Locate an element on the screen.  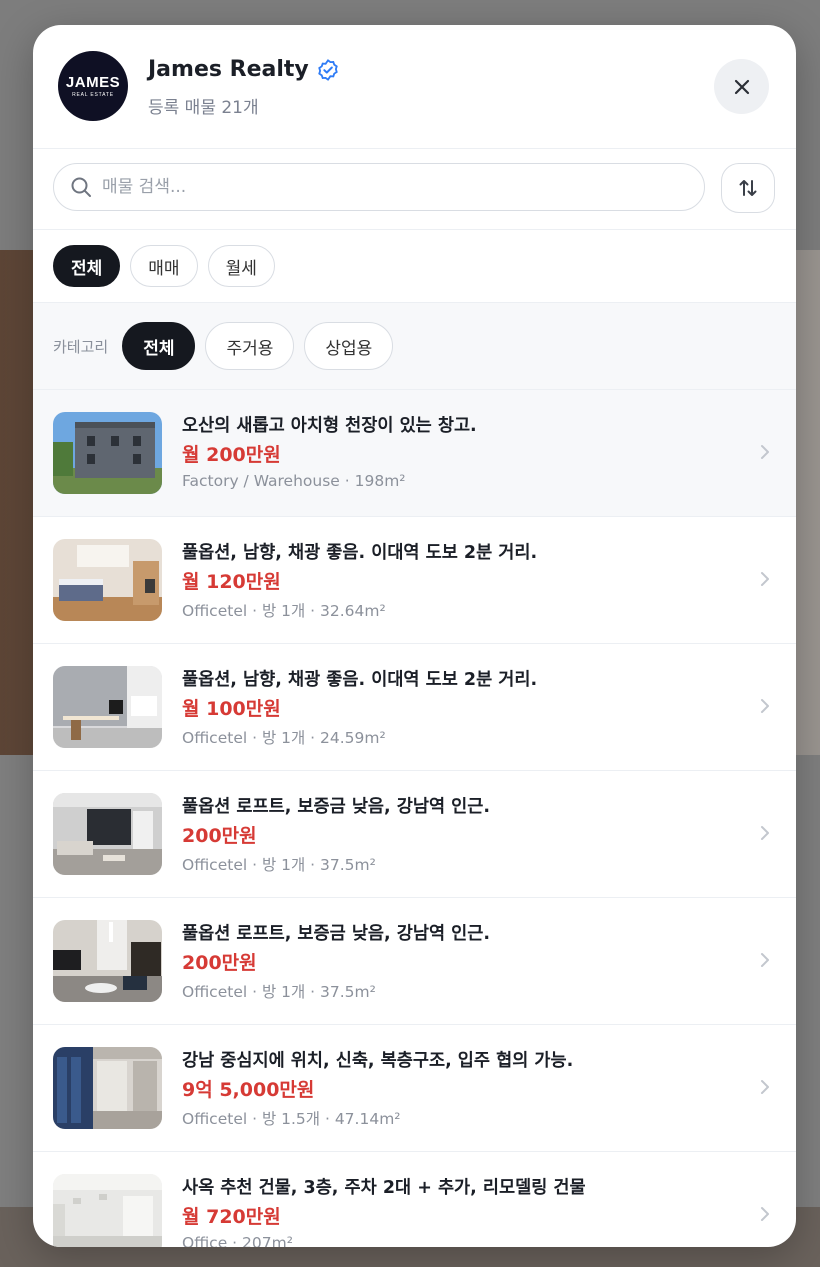
listing-meta: Factory / Warehouse · 198m² is located at coordinates (294, 481).